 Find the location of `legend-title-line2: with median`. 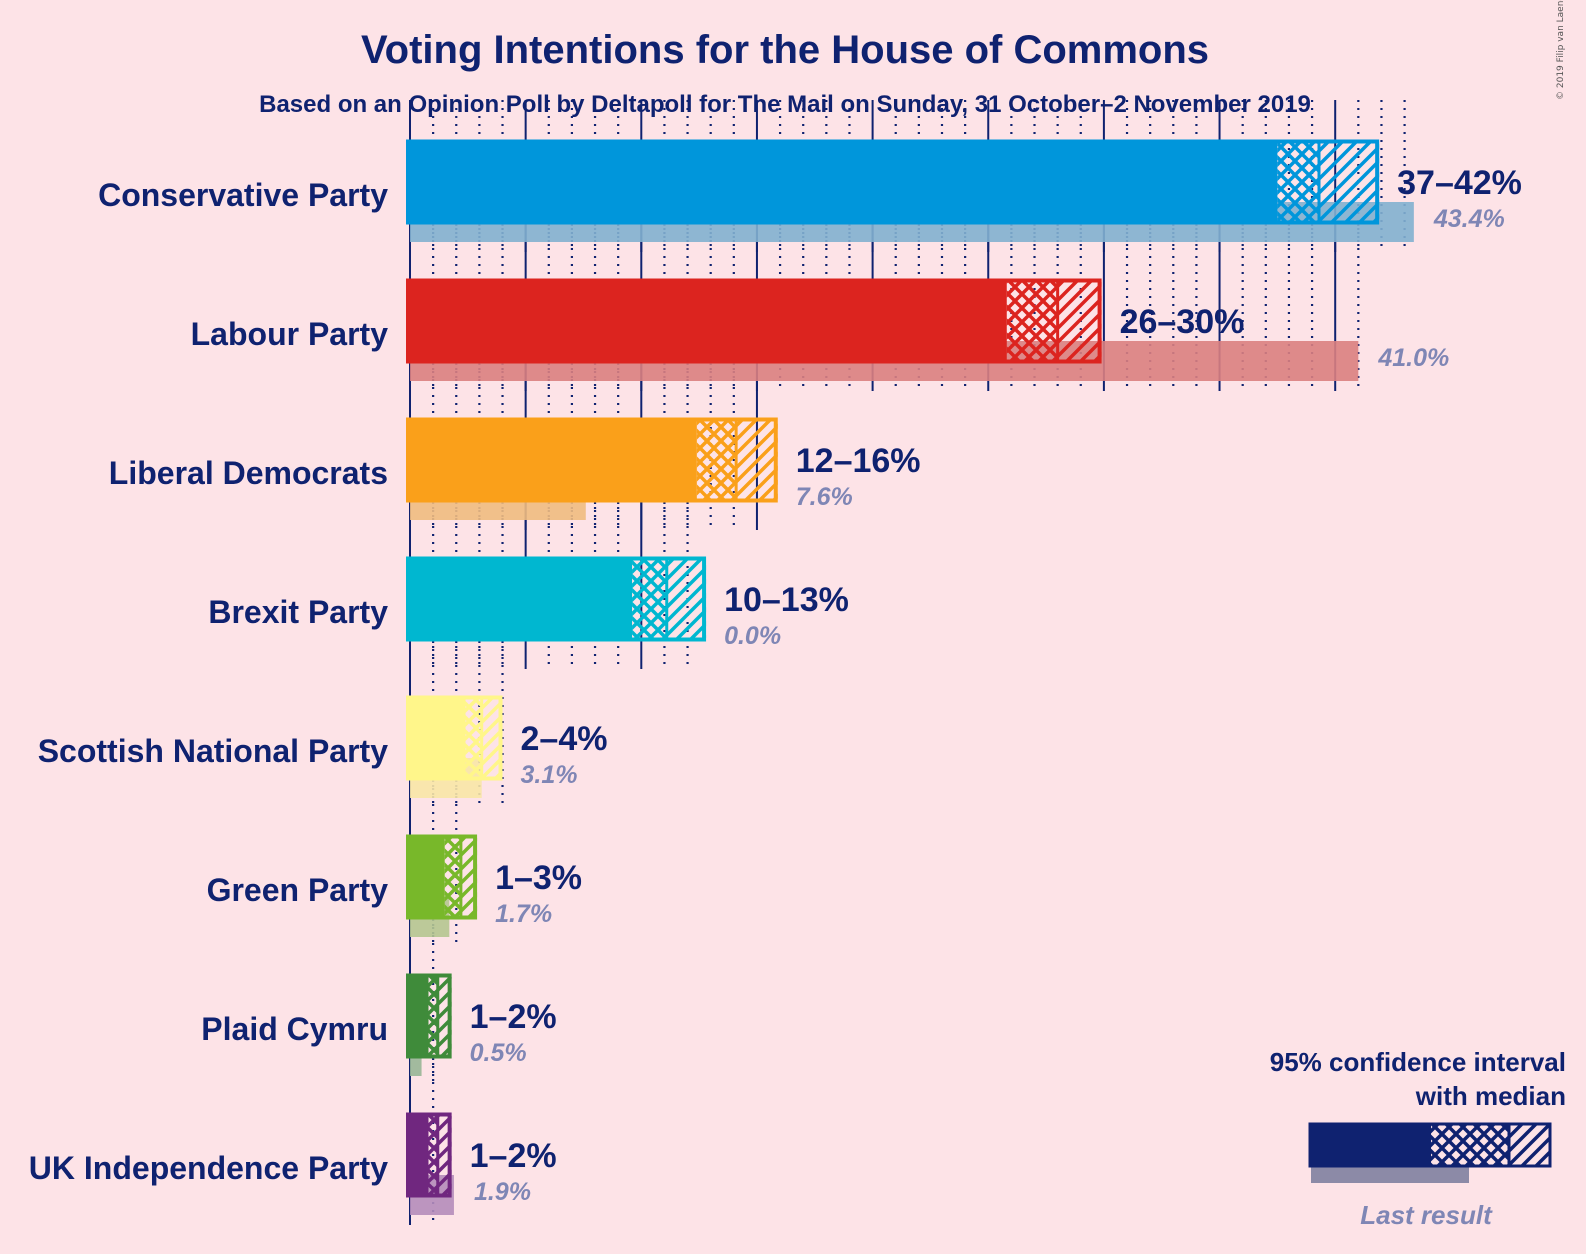

legend-title-line2: with median is located at coordinates (1490, 1096).